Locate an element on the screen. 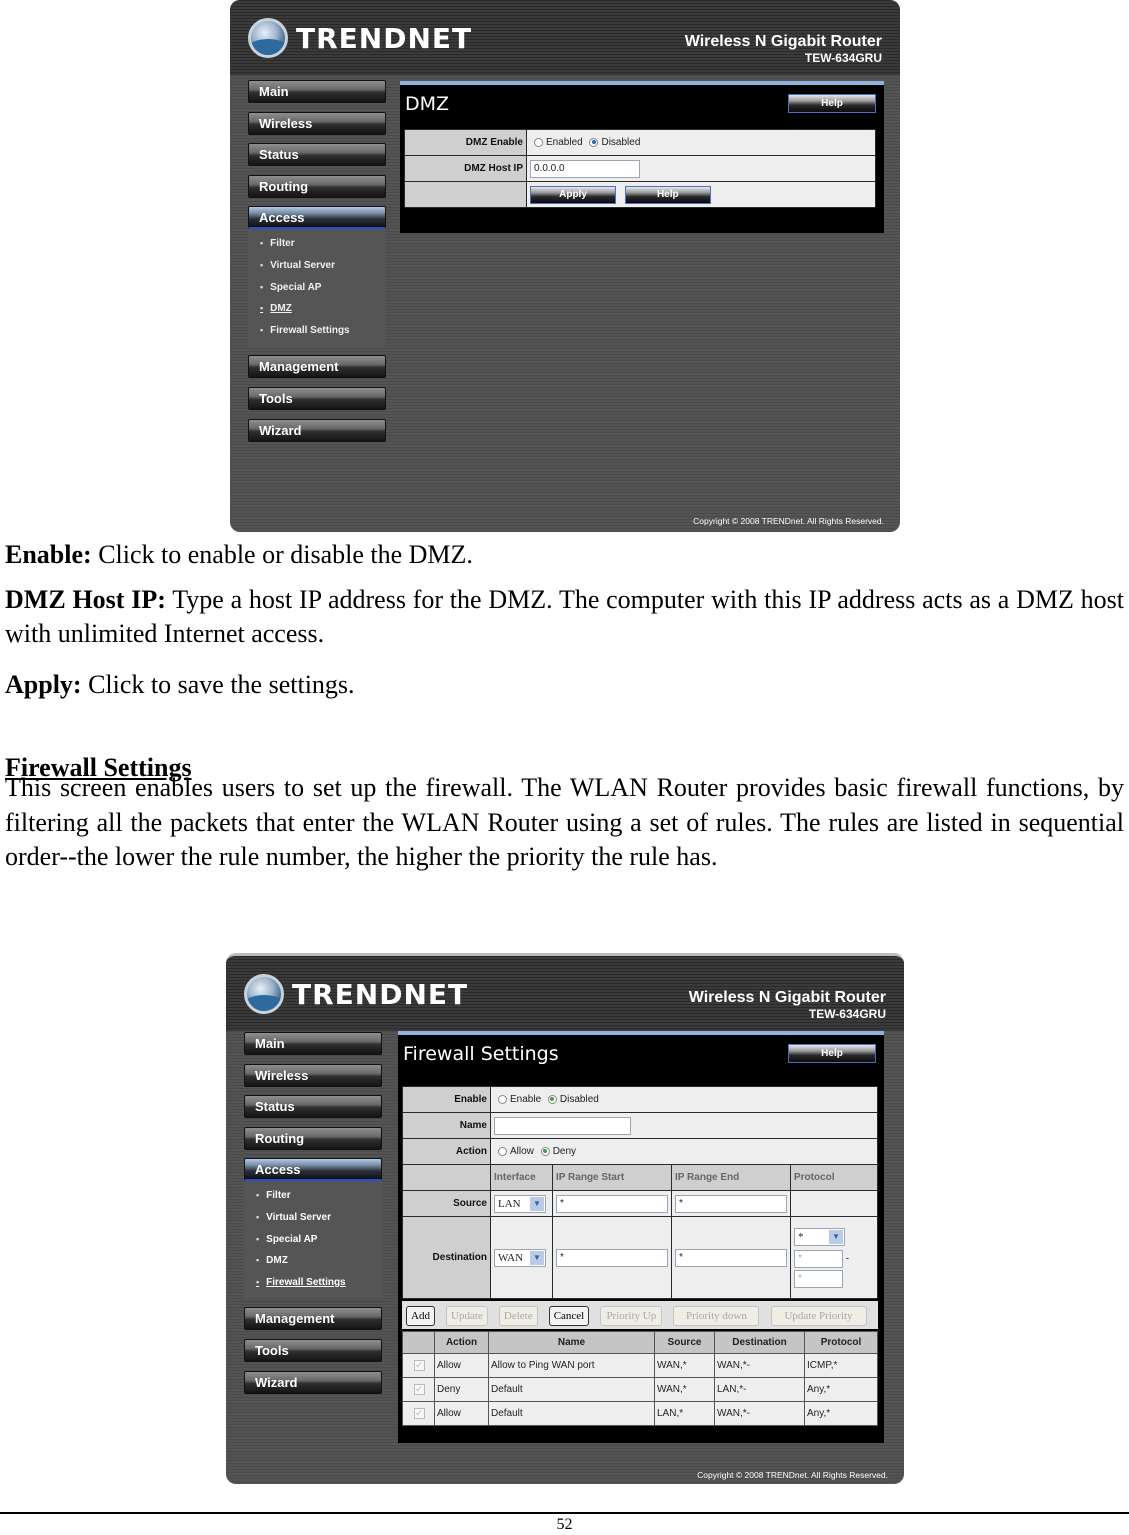 The image size is (1129, 1535). enabled-label: Enabled is located at coordinates (564, 142).